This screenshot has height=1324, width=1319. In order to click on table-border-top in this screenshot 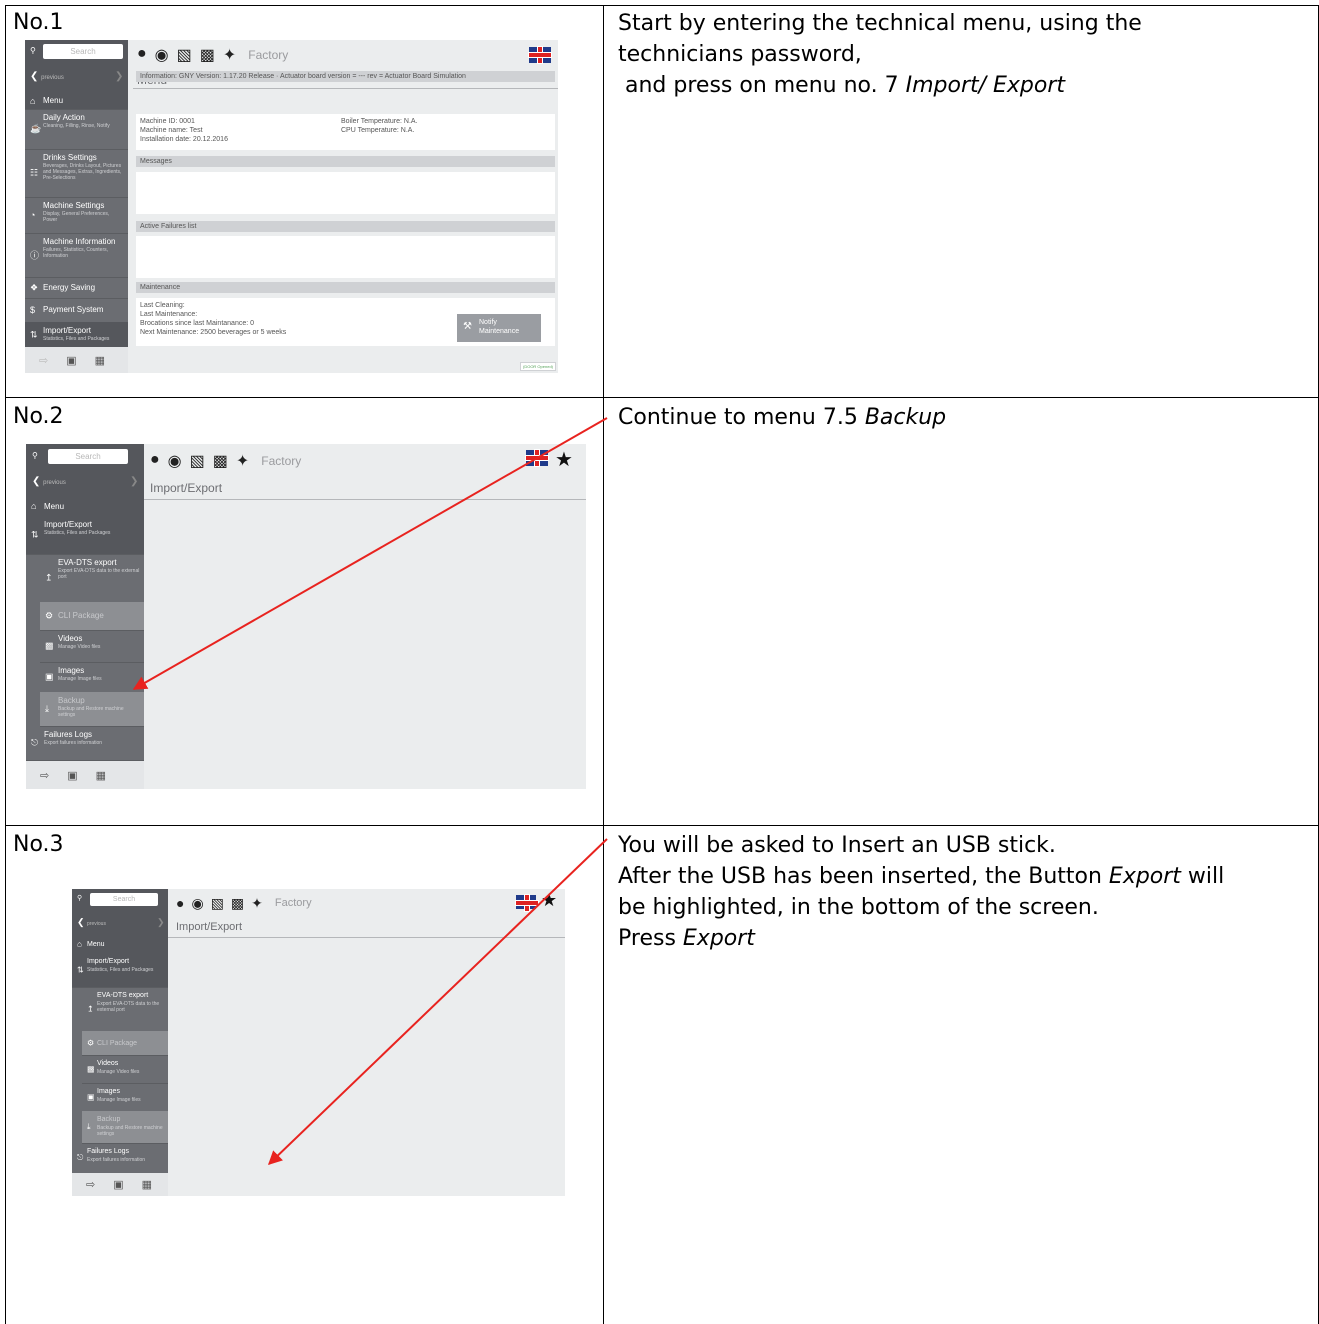, I will do `click(662, 5)`.